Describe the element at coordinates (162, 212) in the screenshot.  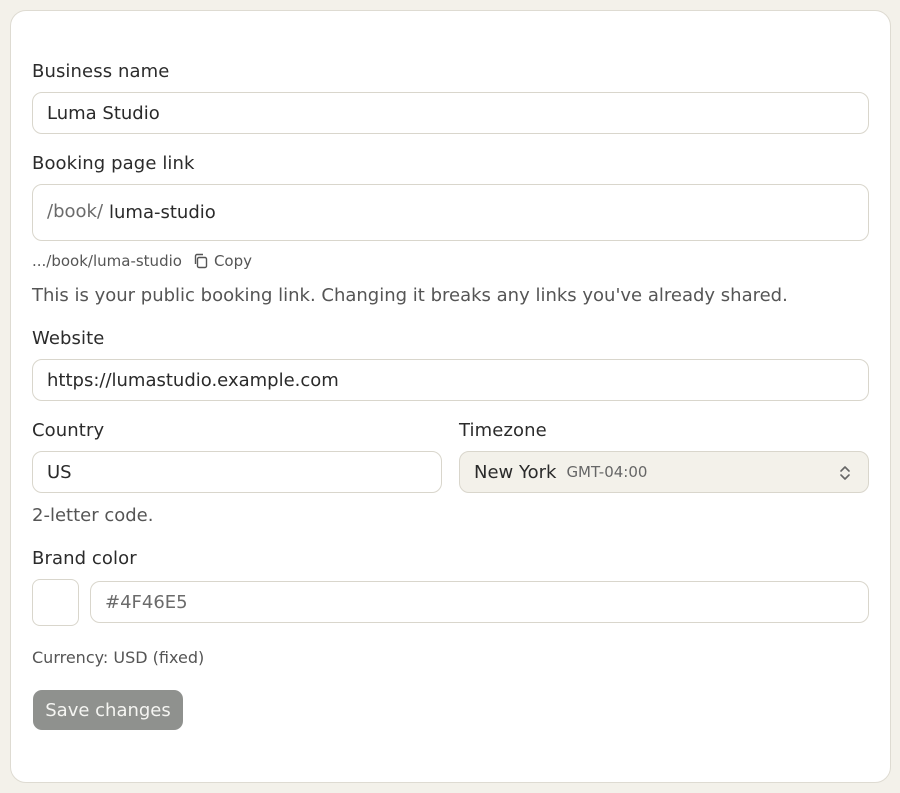
I see `booking-link-value: luma-studio` at that location.